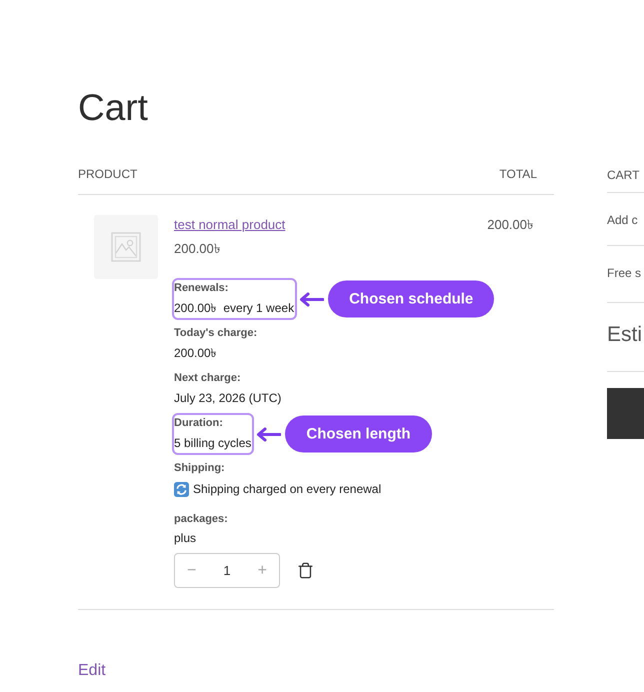  What do you see at coordinates (624, 273) in the screenshot?
I see `sidebar-row-label: Free s` at bounding box center [624, 273].